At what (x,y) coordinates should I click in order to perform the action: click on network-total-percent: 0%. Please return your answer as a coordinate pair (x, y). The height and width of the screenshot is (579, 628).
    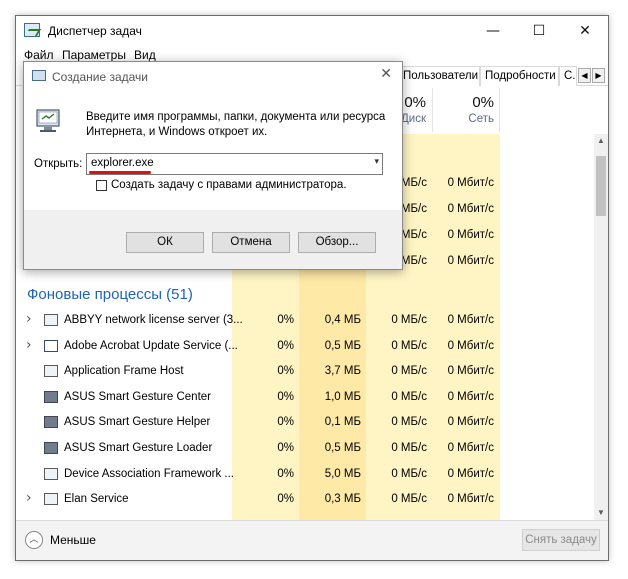
    Looking at the image, I should click on (483, 102).